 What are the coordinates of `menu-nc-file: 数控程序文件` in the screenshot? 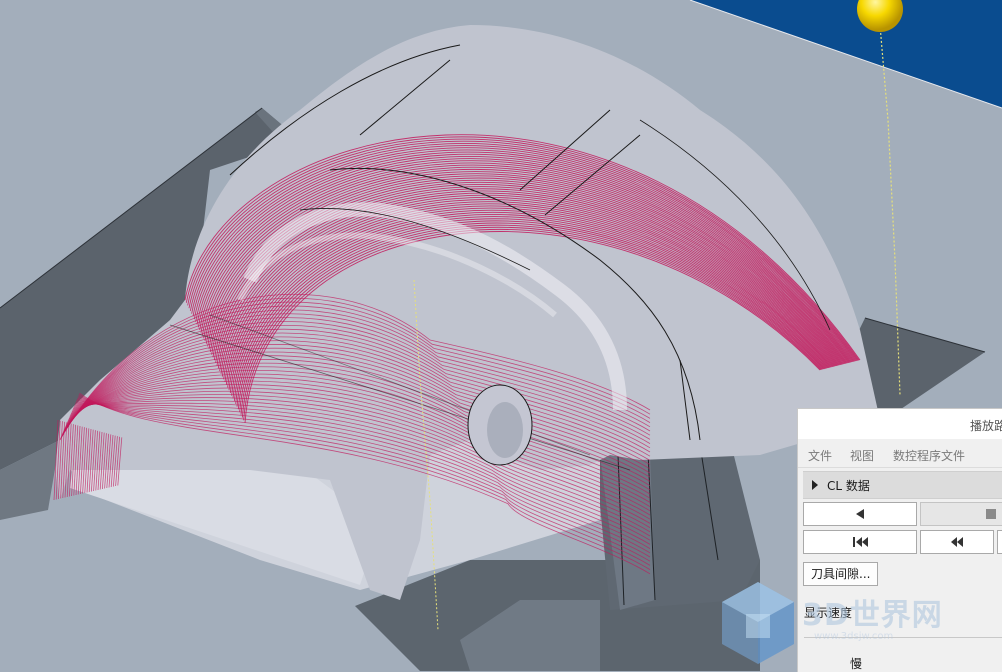 It's located at (929, 455).